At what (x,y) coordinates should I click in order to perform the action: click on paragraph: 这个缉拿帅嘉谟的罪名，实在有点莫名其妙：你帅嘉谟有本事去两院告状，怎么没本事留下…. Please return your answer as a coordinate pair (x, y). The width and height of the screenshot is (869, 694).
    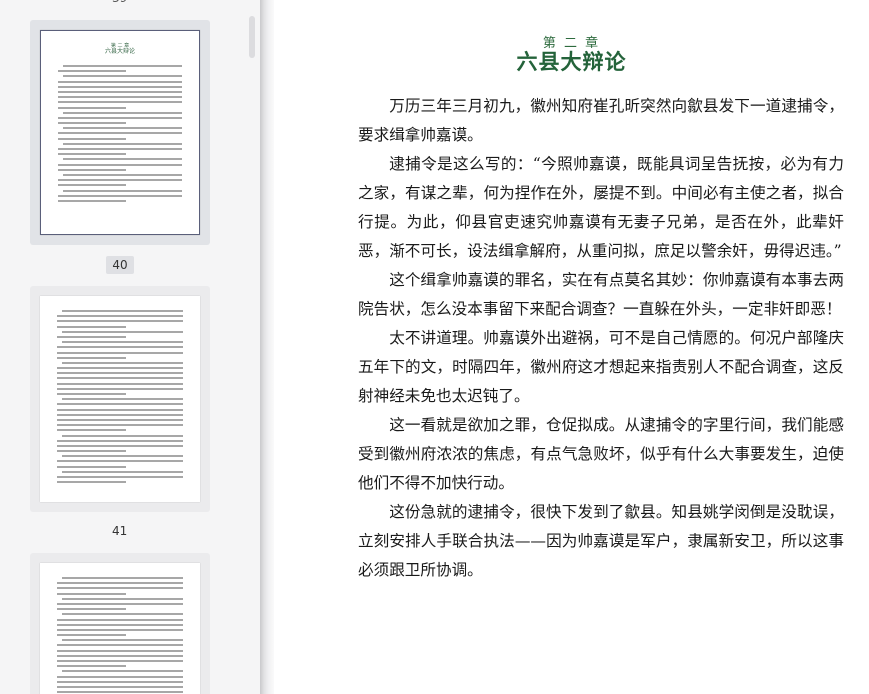
    Looking at the image, I should click on (601, 294).